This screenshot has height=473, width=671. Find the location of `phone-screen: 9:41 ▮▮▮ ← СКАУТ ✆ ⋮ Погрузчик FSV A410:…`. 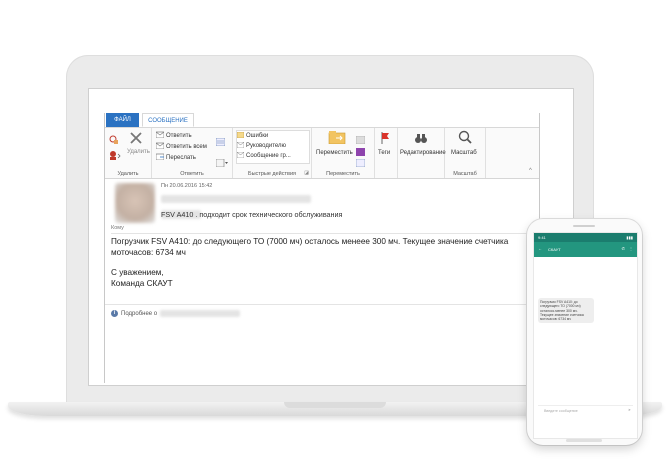

phone-screen: 9:41 ▮▮▮ ← СКАУТ ✆ ⋮ Погрузчик FSV A410:… is located at coordinates (585, 335).